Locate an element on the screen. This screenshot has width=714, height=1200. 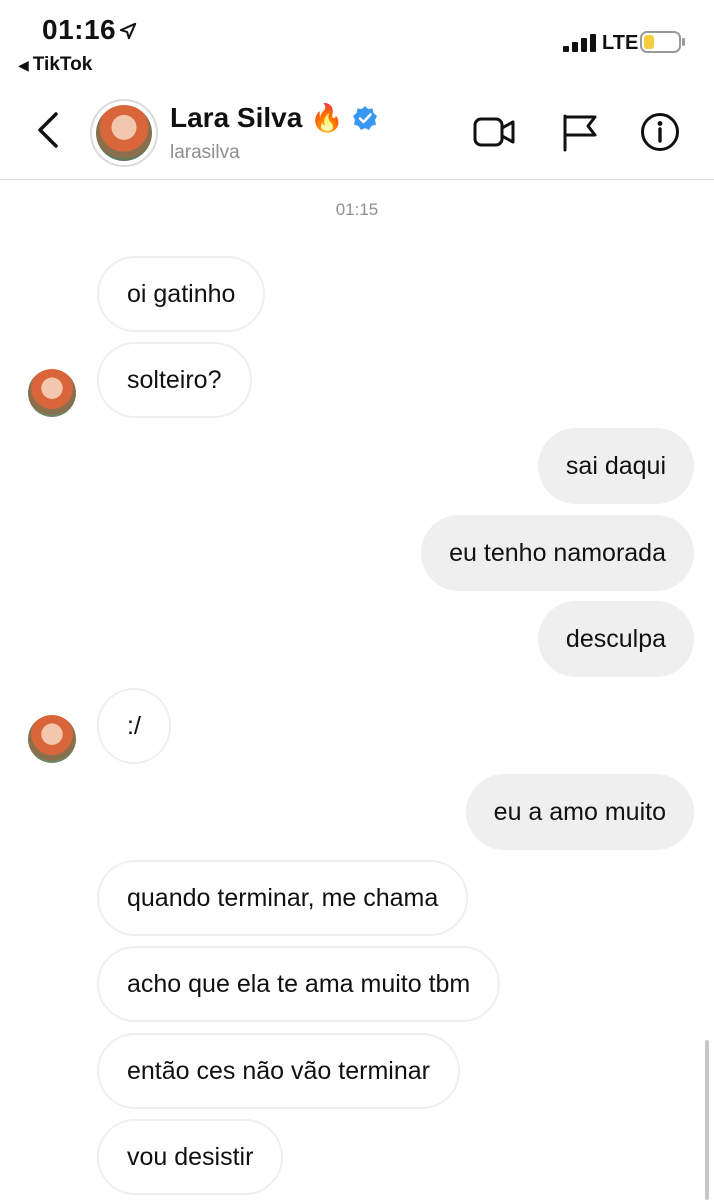
info-icon is located at coordinates (660, 132).